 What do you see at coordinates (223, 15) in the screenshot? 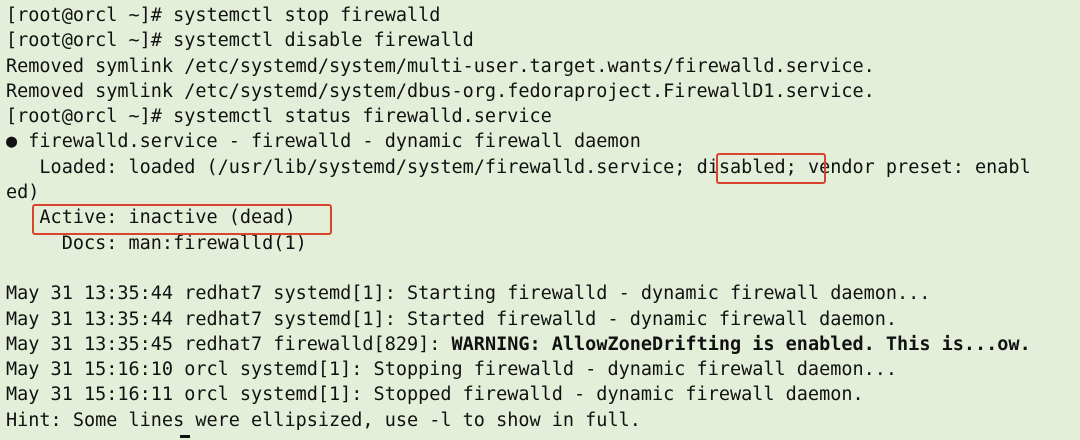
I see `prompt-line-stop: [root@orcl ~]# systemctl stop firewalld` at bounding box center [223, 15].